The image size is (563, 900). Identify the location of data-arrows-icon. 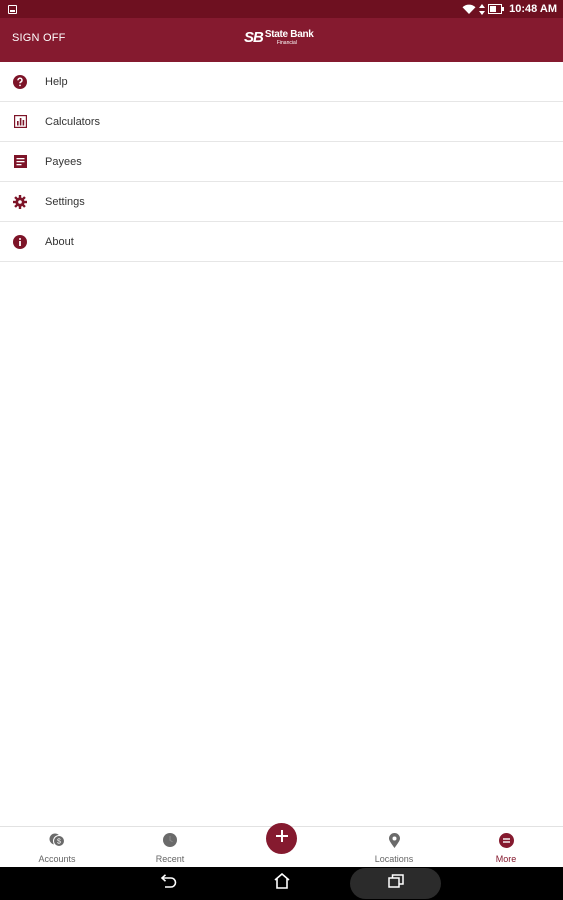
(482, 9).